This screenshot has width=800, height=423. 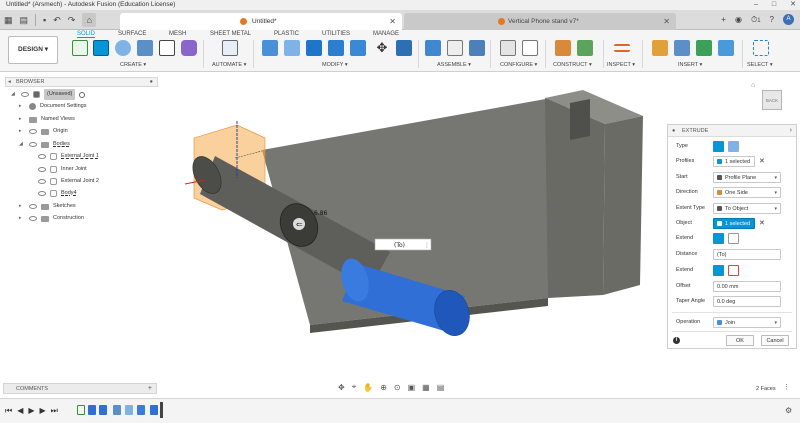 What do you see at coordinates (508, 48) in the screenshot?
I see `configure-icon` at bounding box center [508, 48].